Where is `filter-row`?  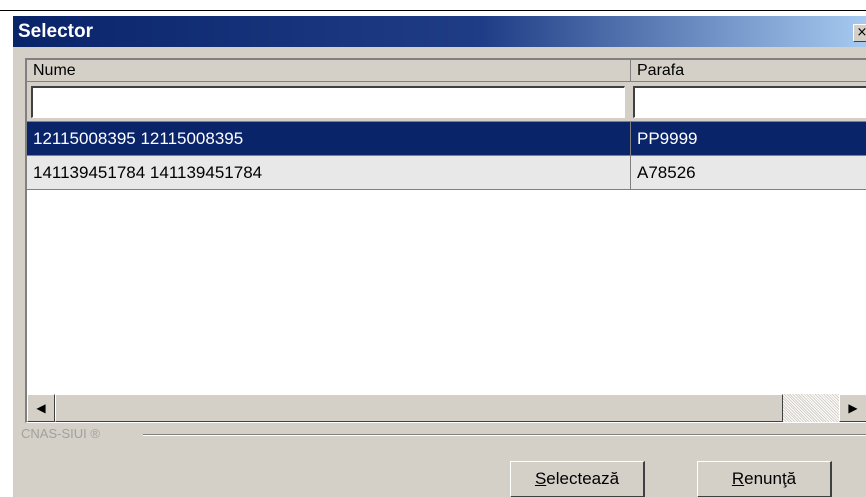 filter-row is located at coordinates (446, 102).